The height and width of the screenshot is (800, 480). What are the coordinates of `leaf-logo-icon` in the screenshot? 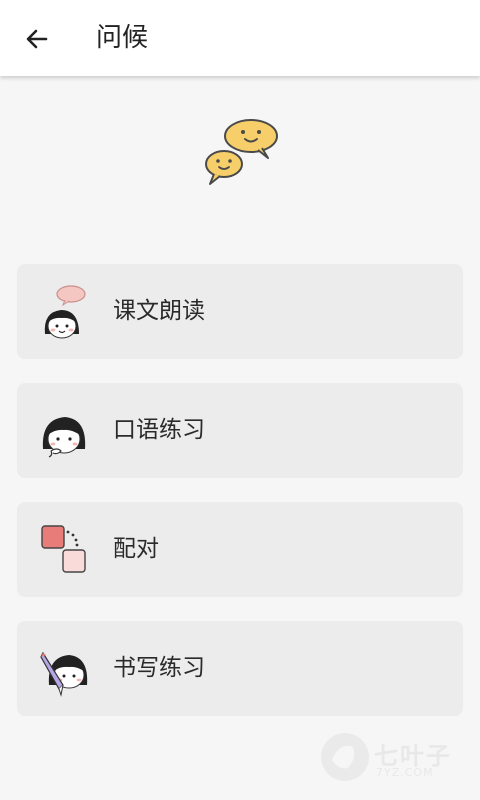 It's located at (345, 757).